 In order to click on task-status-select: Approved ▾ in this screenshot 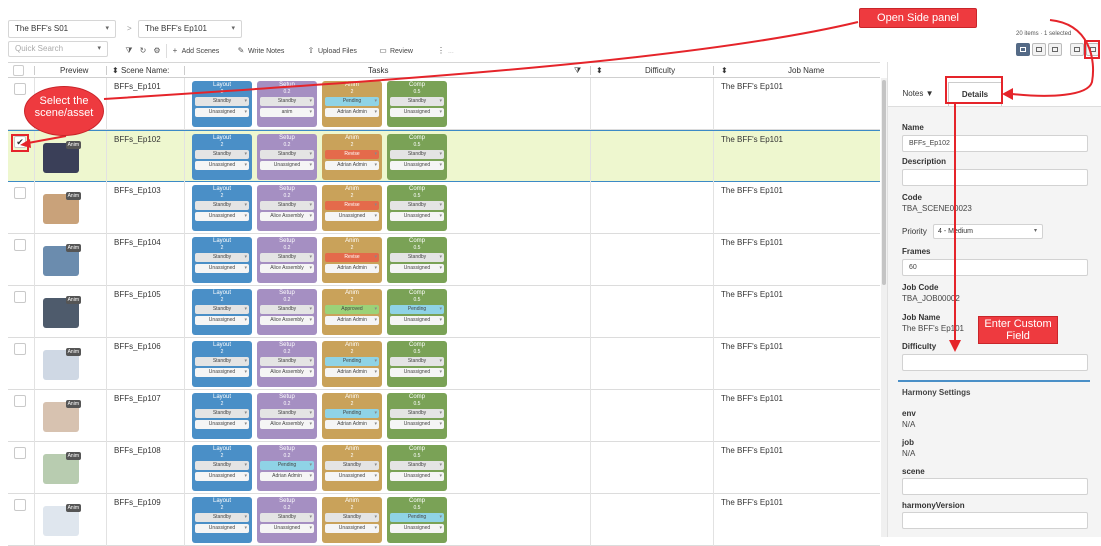, I will do `click(352, 309)`.